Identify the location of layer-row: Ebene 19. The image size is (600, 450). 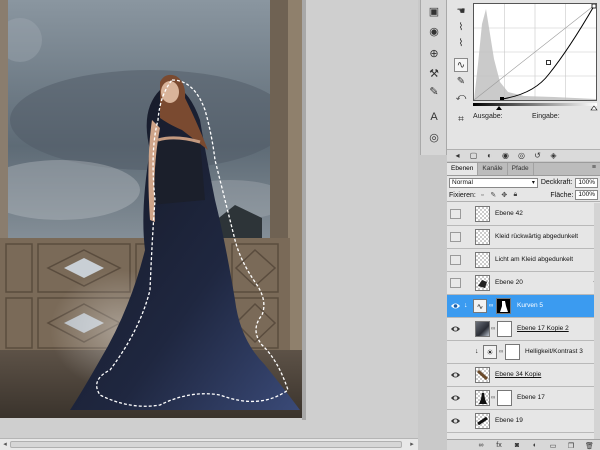
(523, 421).